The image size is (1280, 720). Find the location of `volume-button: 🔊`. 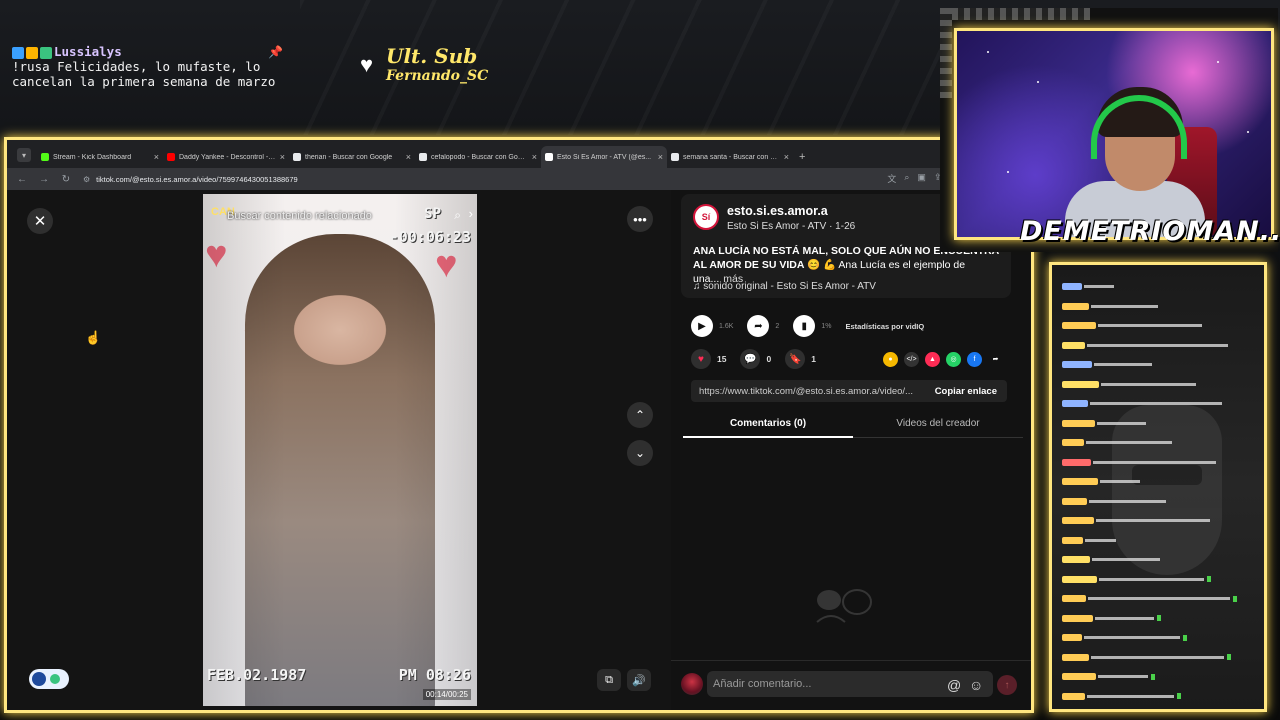

volume-button: 🔊 is located at coordinates (639, 680).